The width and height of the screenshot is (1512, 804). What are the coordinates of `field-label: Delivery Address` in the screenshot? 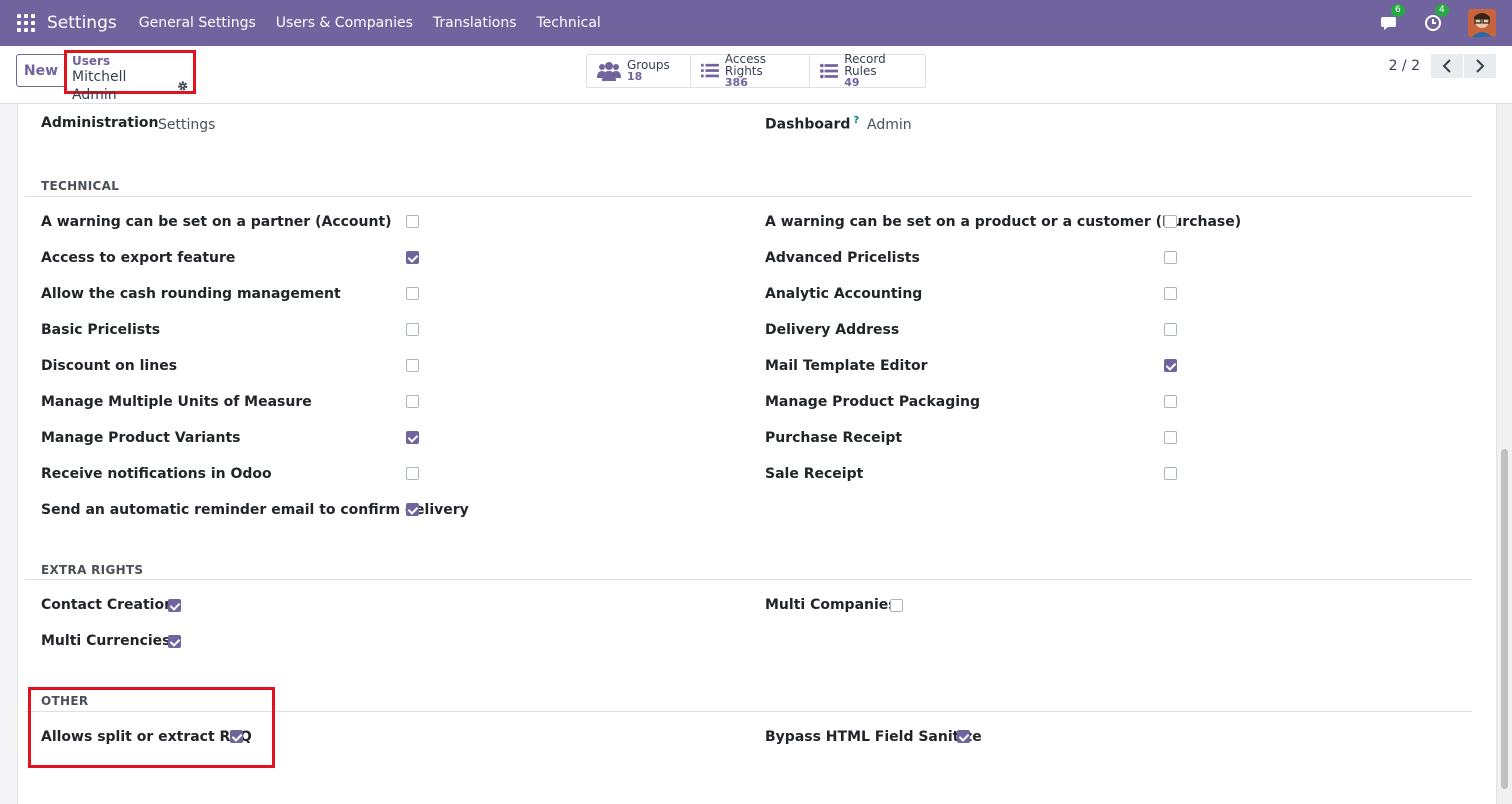 It's located at (832, 330).